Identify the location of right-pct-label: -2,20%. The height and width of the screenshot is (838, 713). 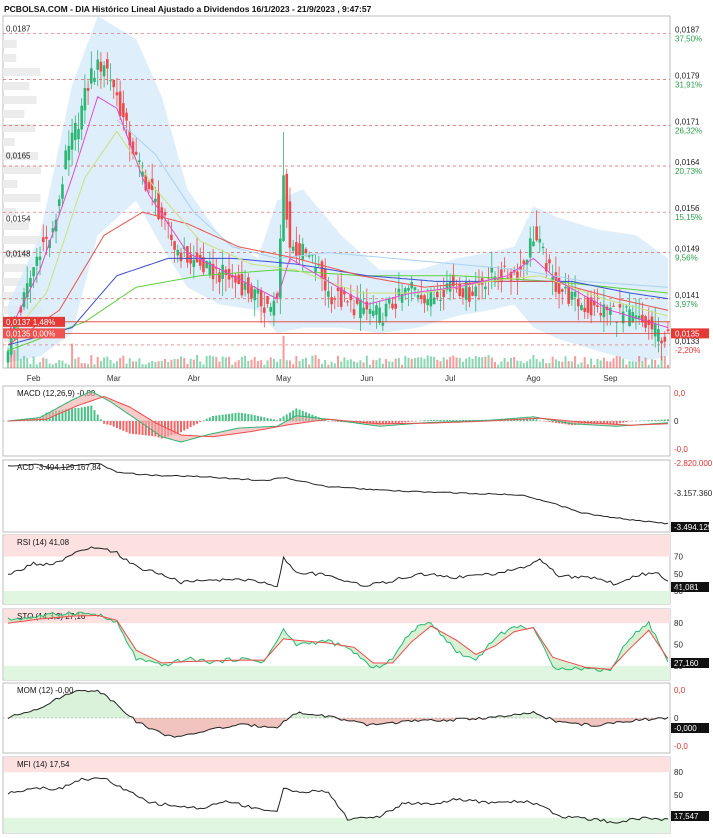
(687, 350).